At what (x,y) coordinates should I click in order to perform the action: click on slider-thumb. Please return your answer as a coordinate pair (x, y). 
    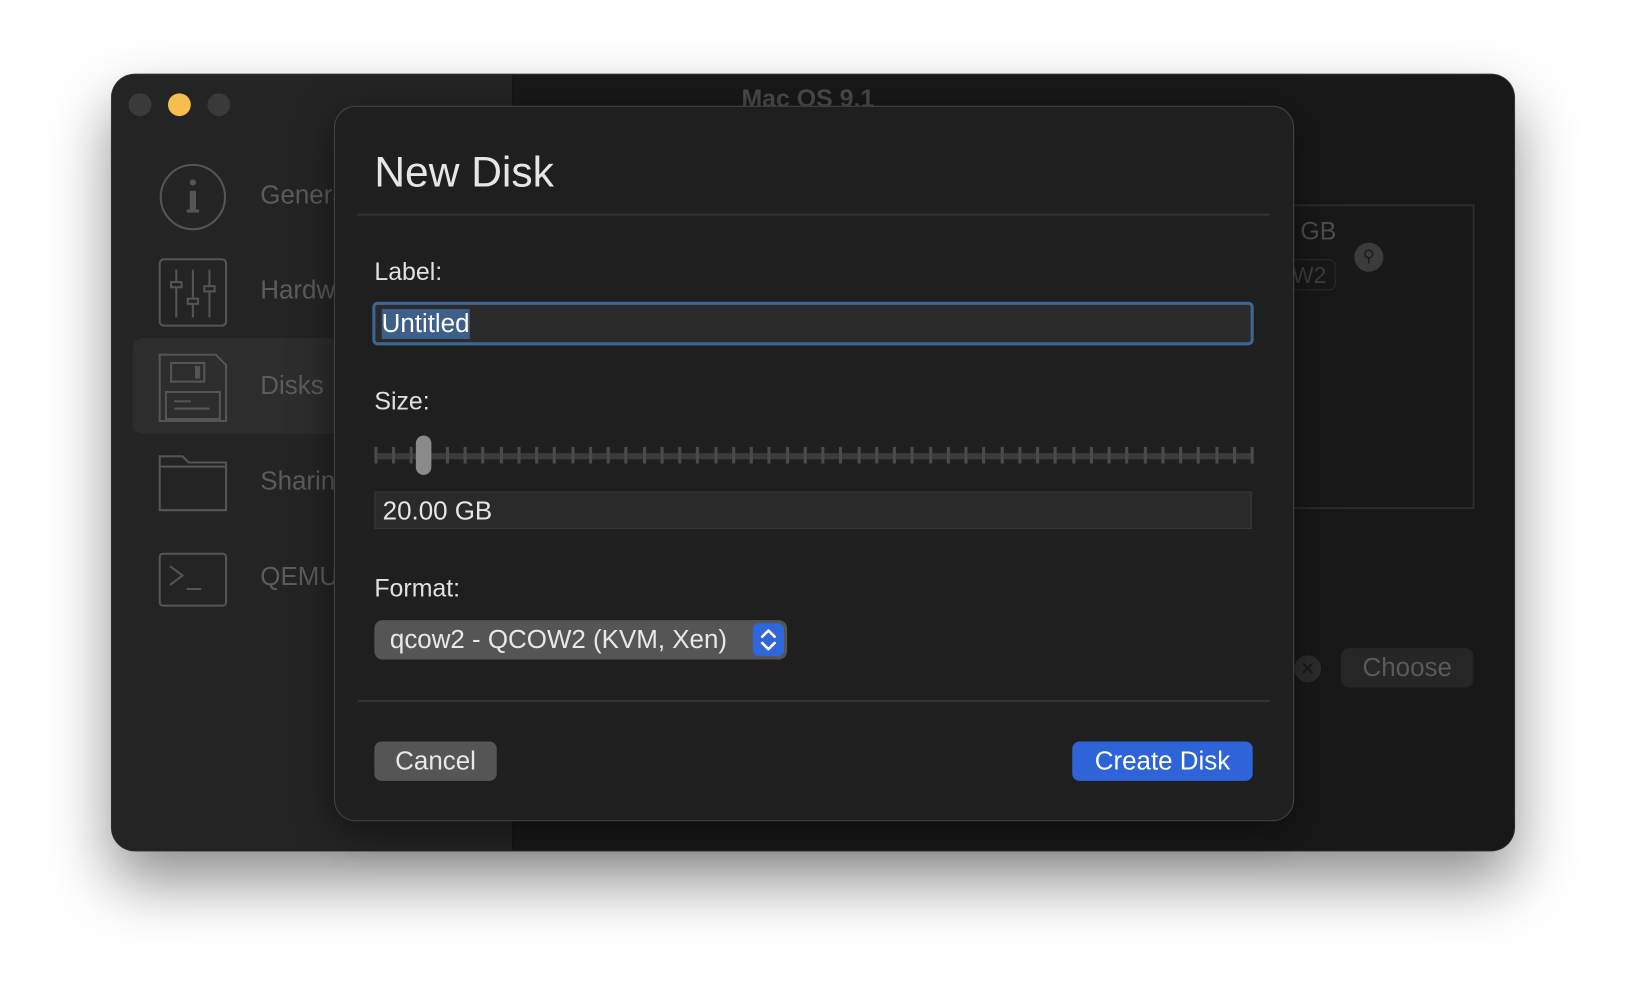
    Looking at the image, I should click on (423, 455).